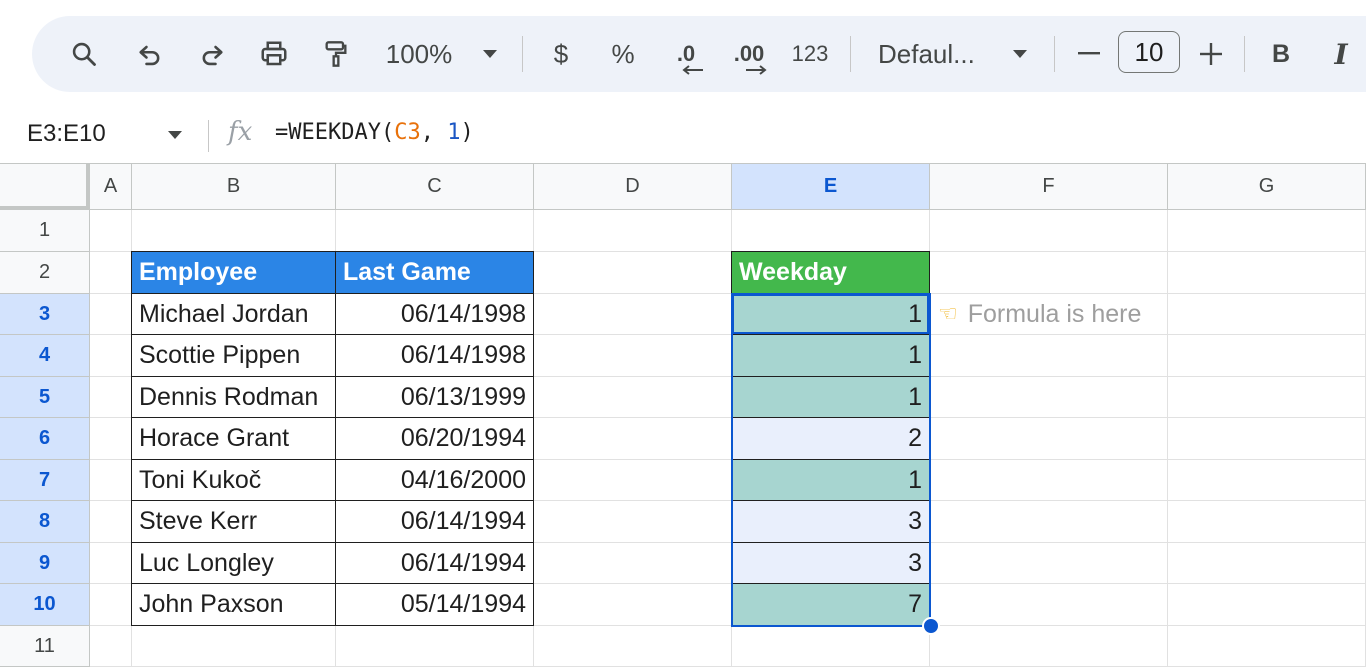 This screenshot has height=667, width=1366. Describe the element at coordinates (84, 54) in the screenshot. I see `search-menus-button` at that location.